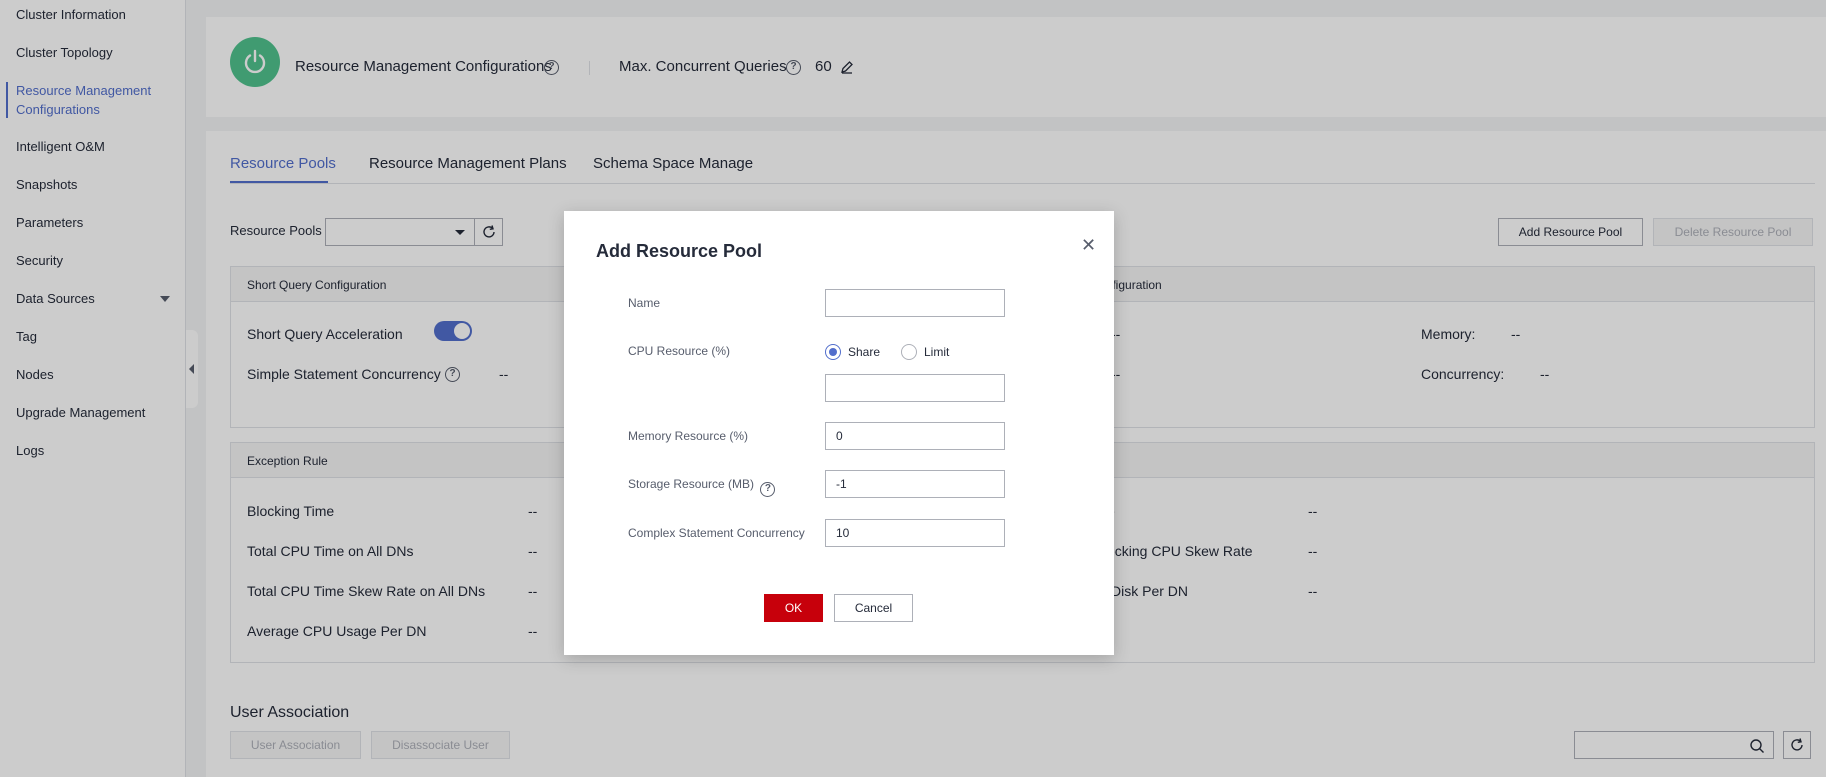 The height and width of the screenshot is (777, 1826). What do you see at coordinates (679, 251) in the screenshot?
I see `dialog-title: Add Resource Pool` at bounding box center [679, 251].